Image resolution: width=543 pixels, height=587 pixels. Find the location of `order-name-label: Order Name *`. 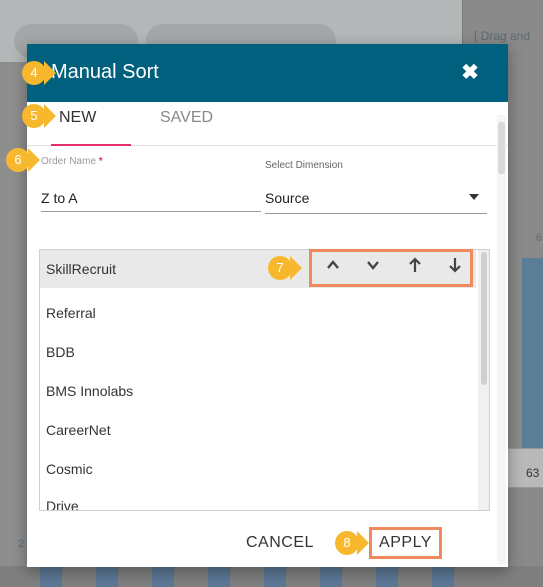

order-name-label: Order Name * is located at coordinates (72, 161).